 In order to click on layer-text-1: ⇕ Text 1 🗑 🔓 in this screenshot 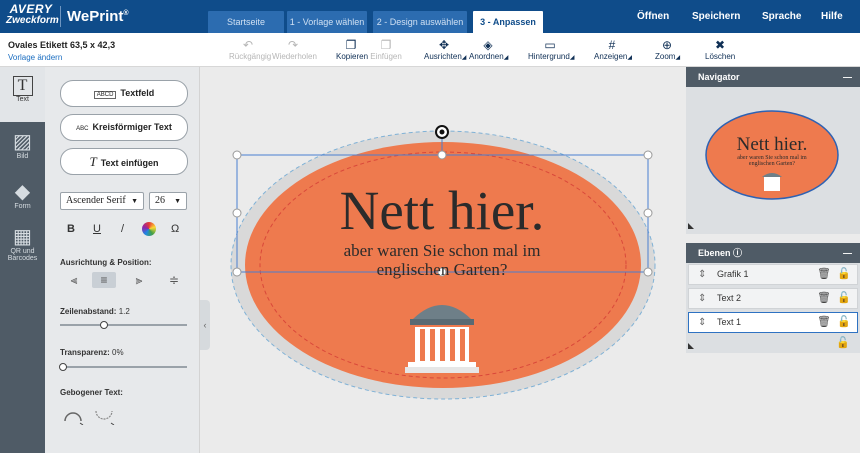, I will do `click(773, 322)`.